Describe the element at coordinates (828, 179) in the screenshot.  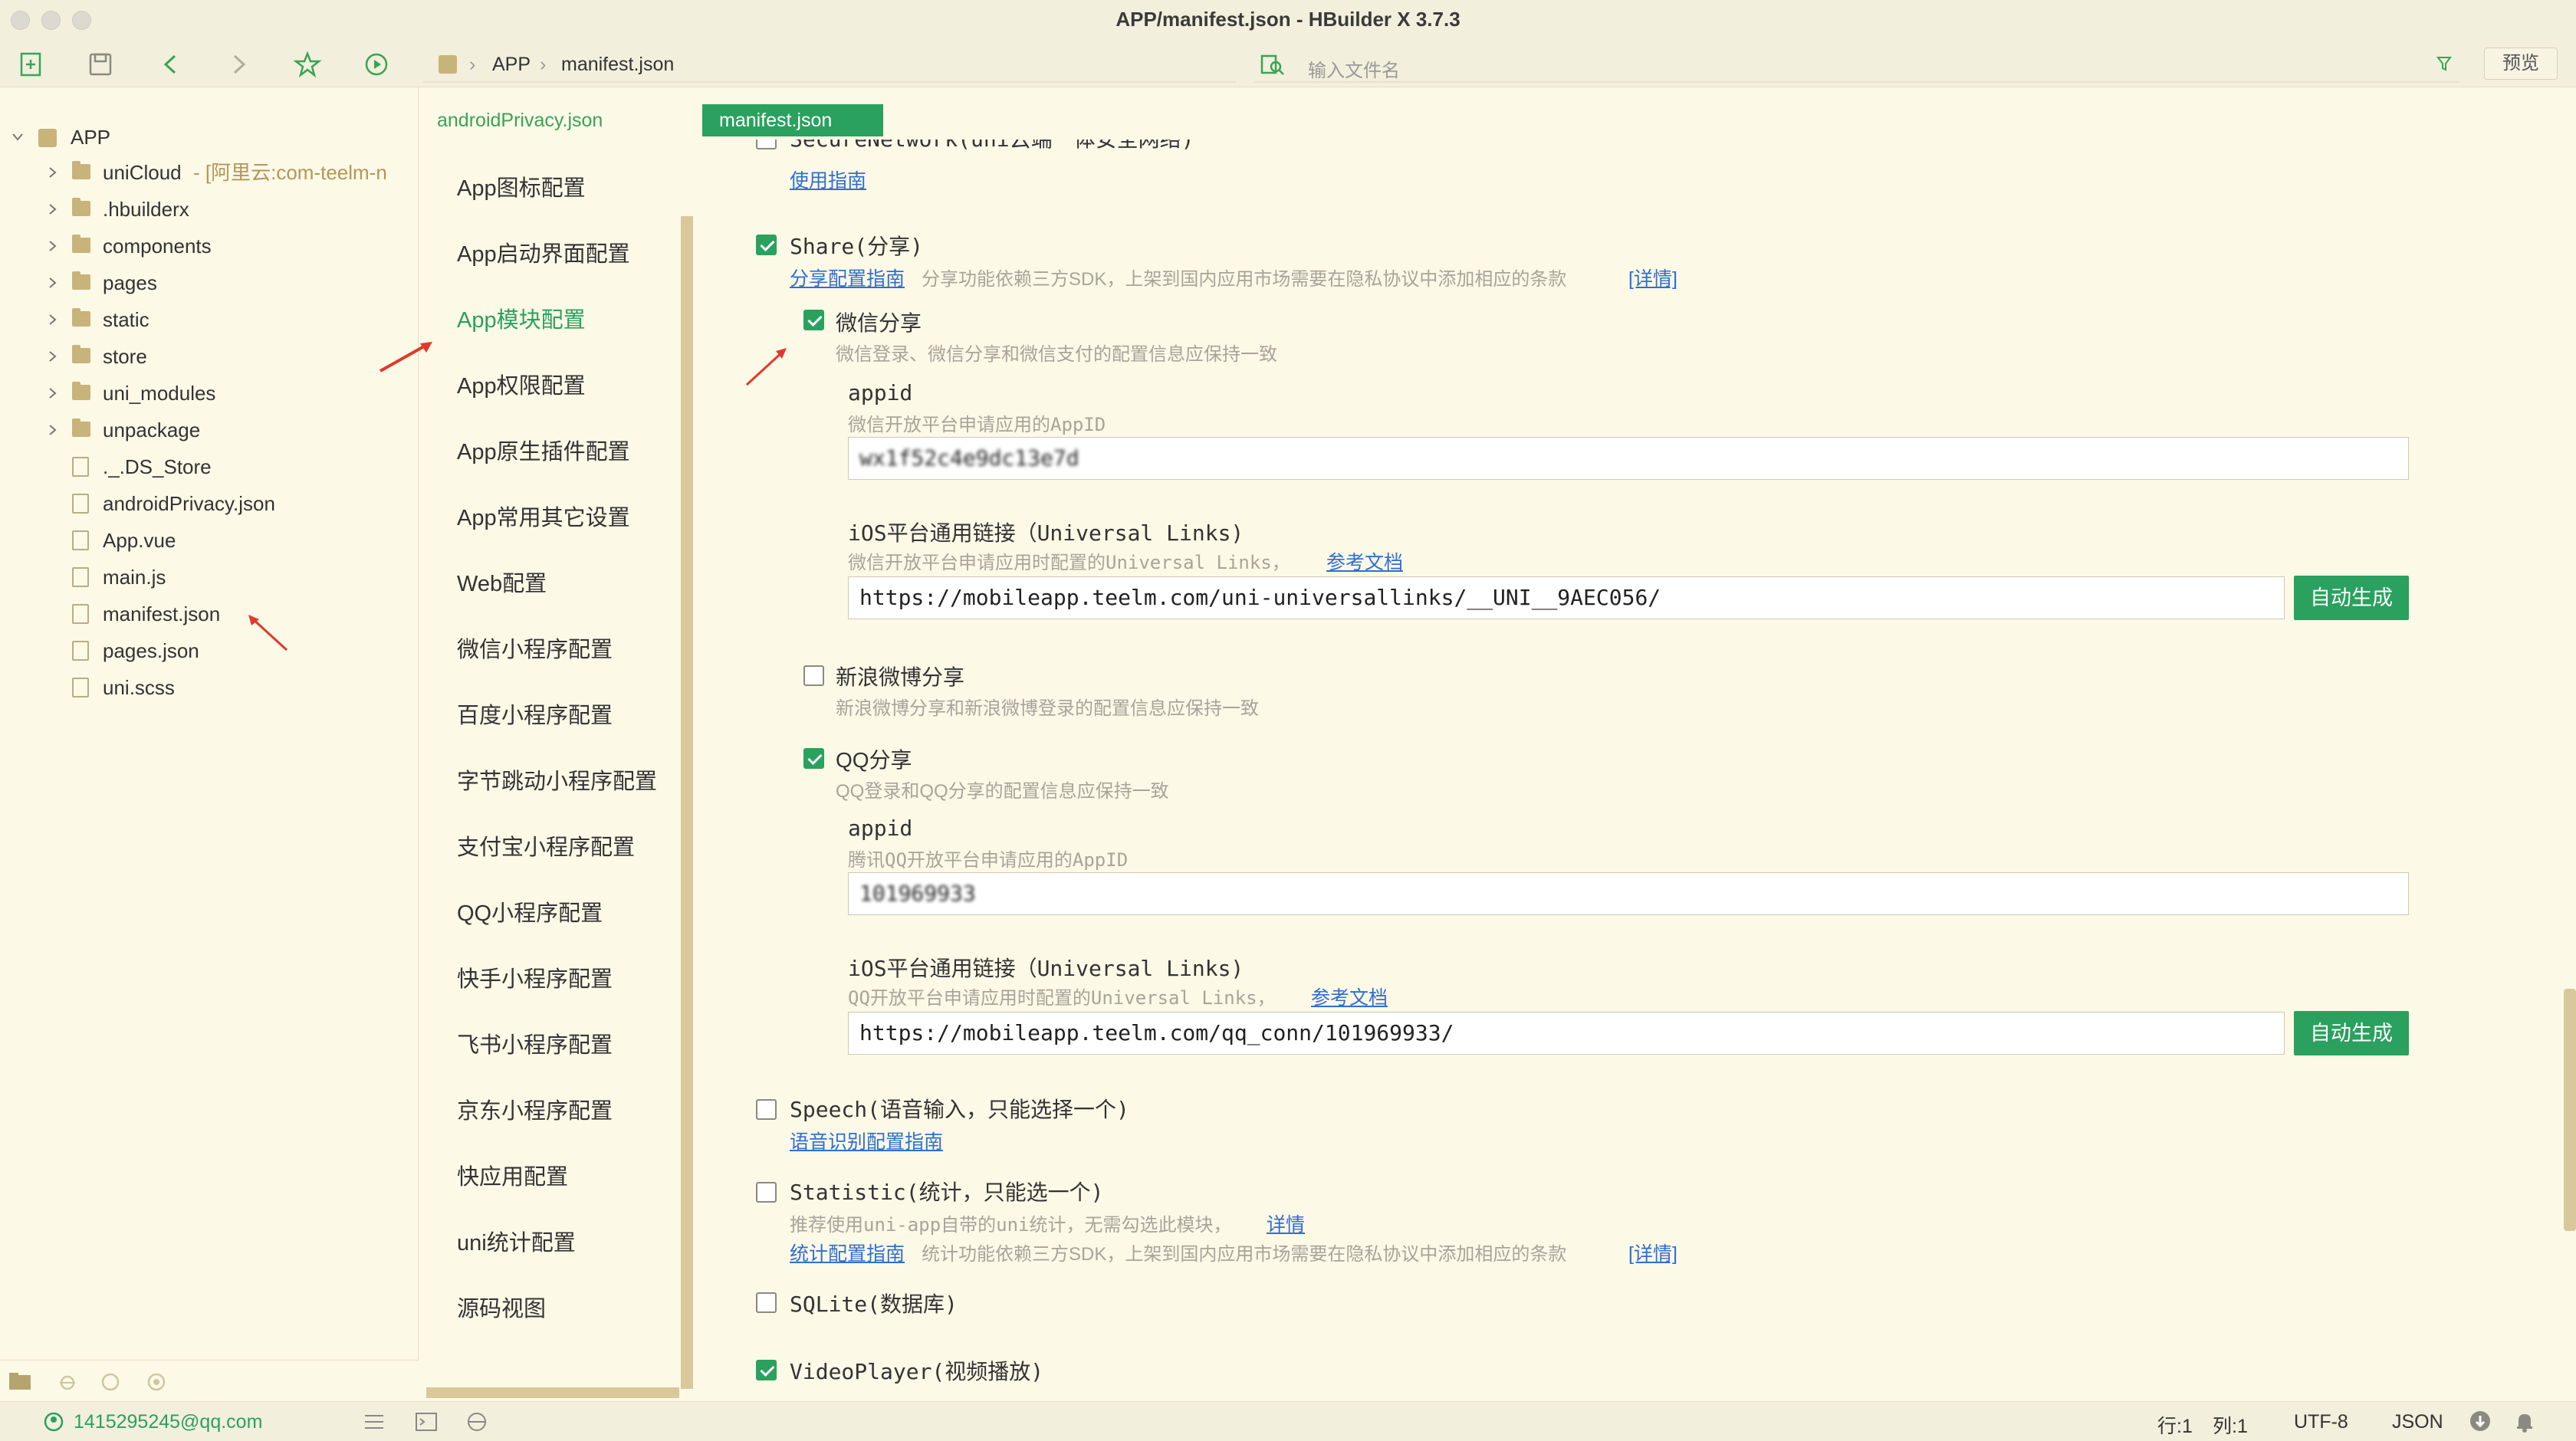
I see `secure-network-guide-link: 使用指南` at that location.